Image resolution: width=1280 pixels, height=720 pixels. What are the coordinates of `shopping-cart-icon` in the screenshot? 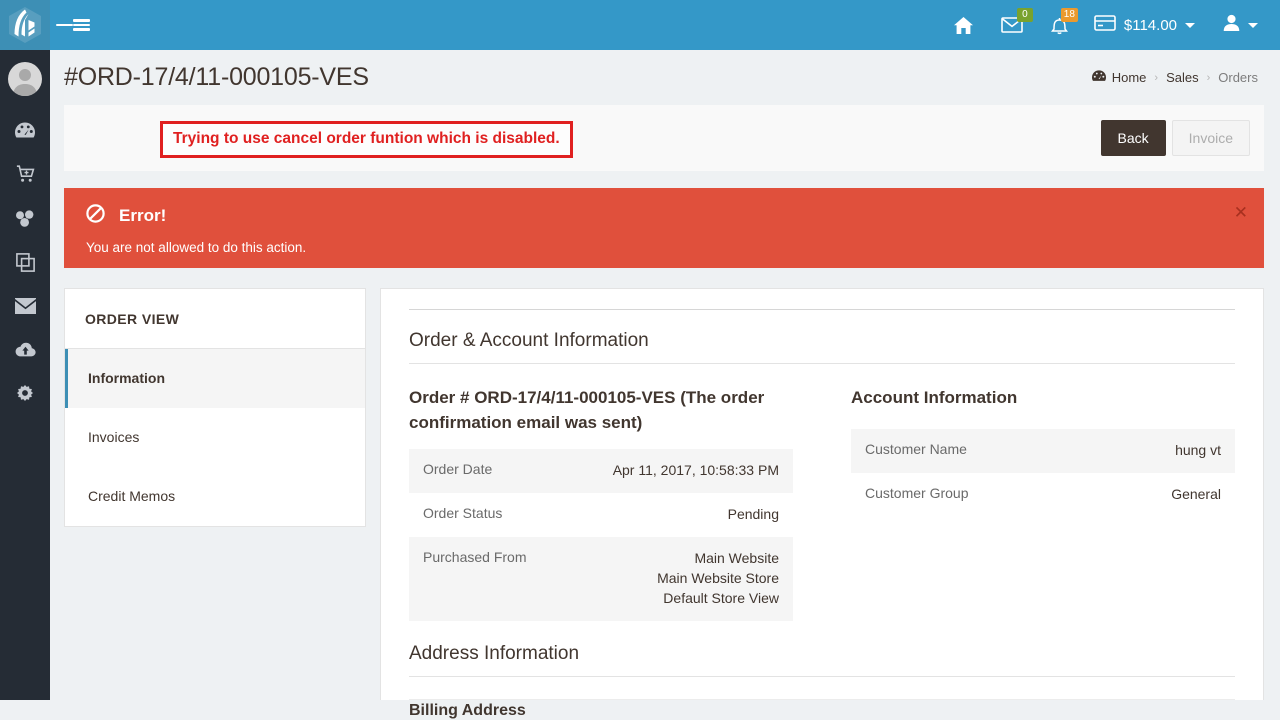 It's located at (25, 174).